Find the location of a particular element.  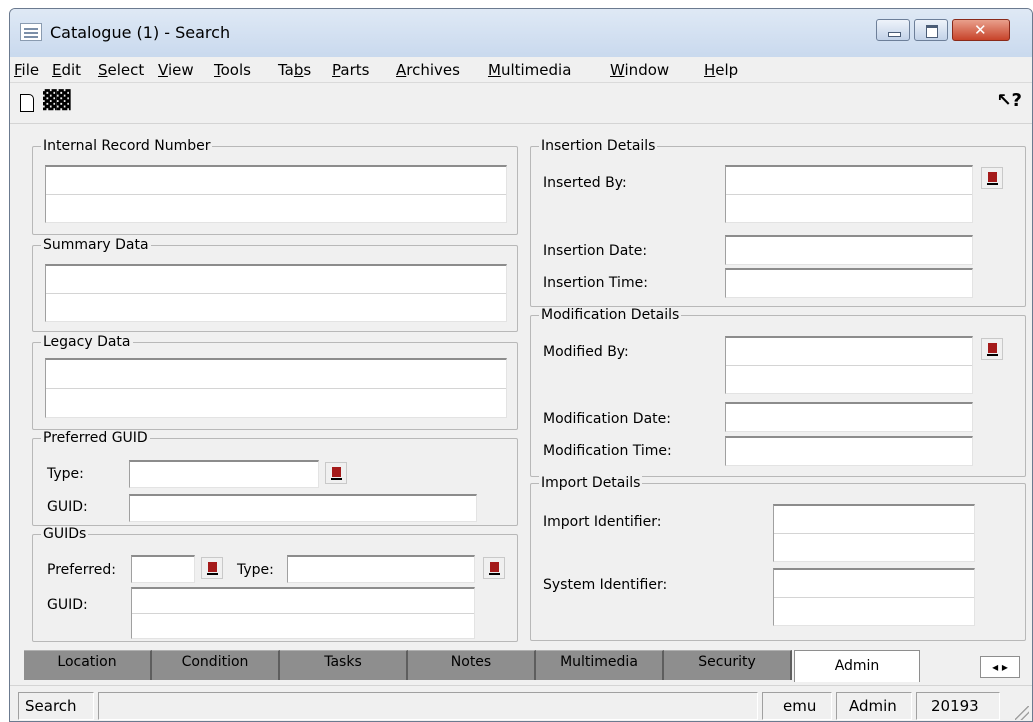

insertion-details-group: Insertion Details Inserted By is located at coordinates (778, 222).